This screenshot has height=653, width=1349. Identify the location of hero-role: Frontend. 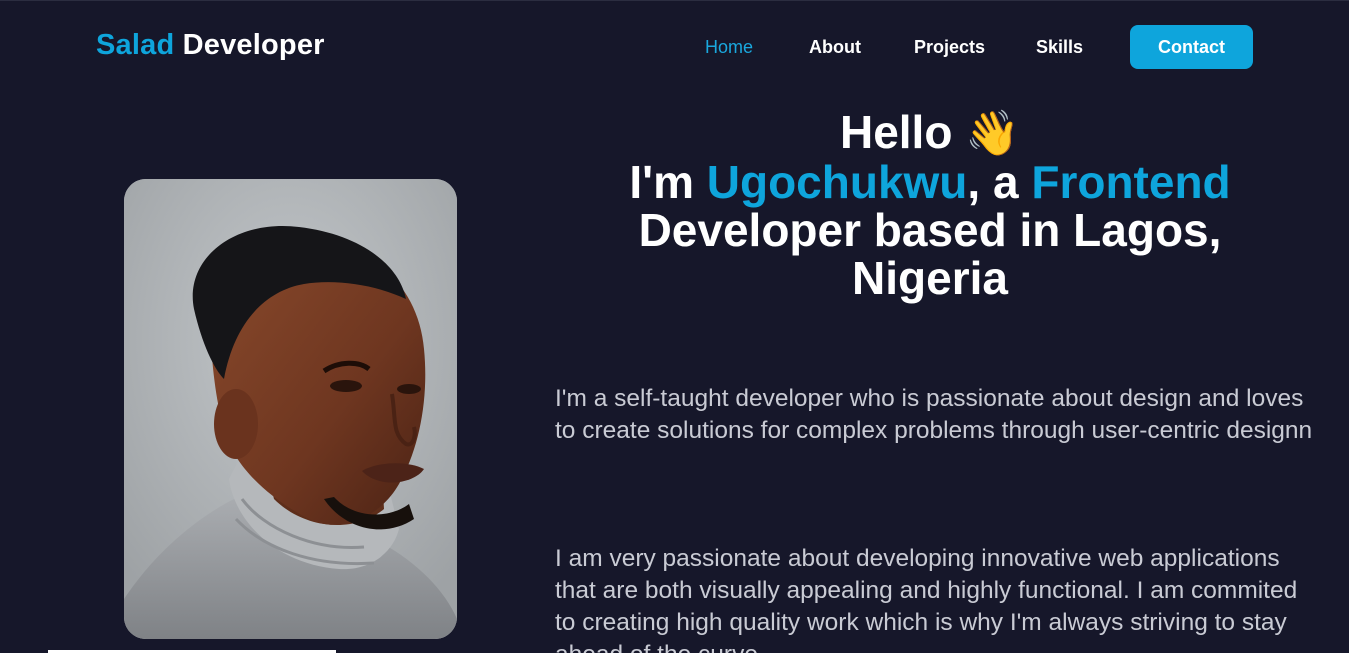
(1131, 182).